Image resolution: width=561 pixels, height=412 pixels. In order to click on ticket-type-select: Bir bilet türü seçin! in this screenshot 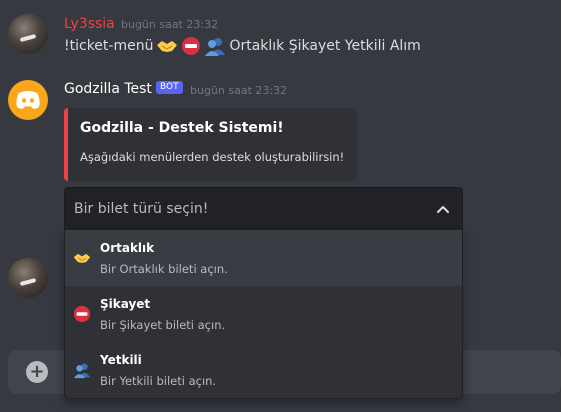, I will do `click(263, 209)`.